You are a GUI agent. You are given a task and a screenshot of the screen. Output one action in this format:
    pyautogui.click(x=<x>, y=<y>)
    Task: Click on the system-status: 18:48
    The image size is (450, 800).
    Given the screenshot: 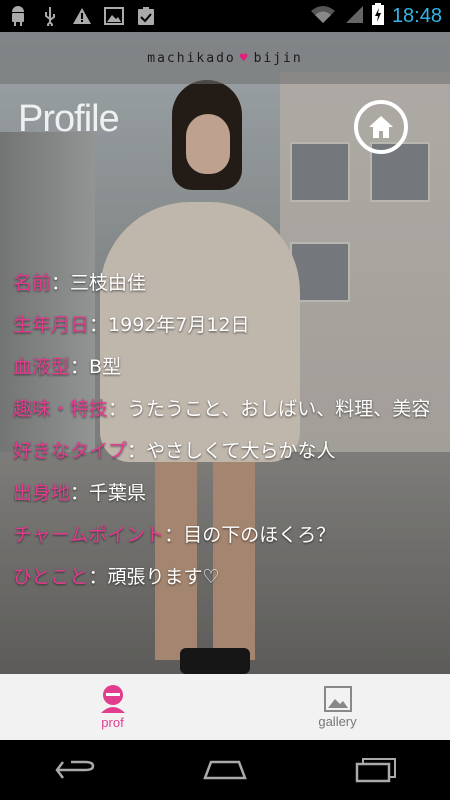 What is the action you would take?
    pyautogui.click(x=376, y=16)
    